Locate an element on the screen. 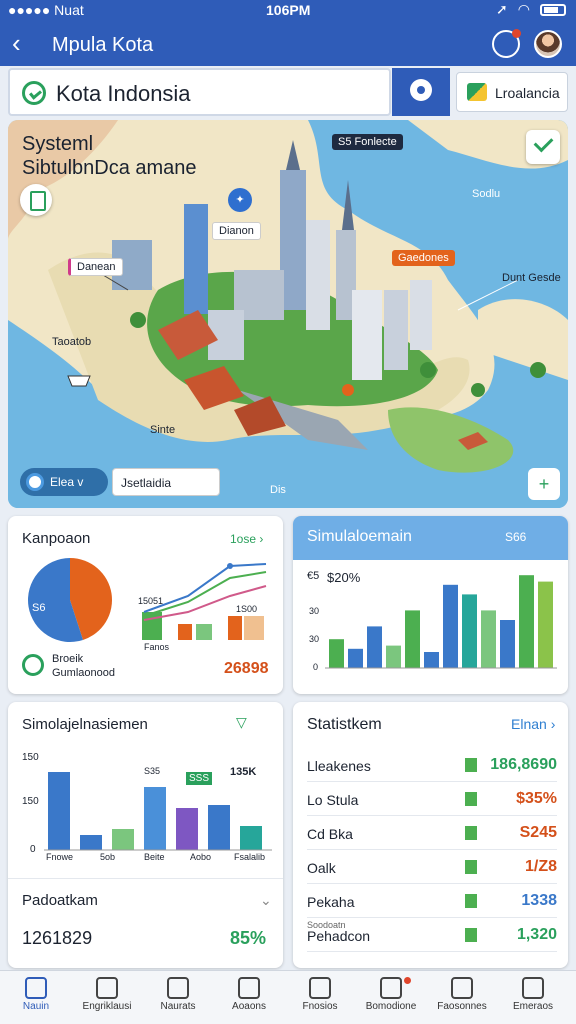 This screenshot has width=576, height=1024. status-icons: ➚ ◠ is located at coordinates (531, 9).